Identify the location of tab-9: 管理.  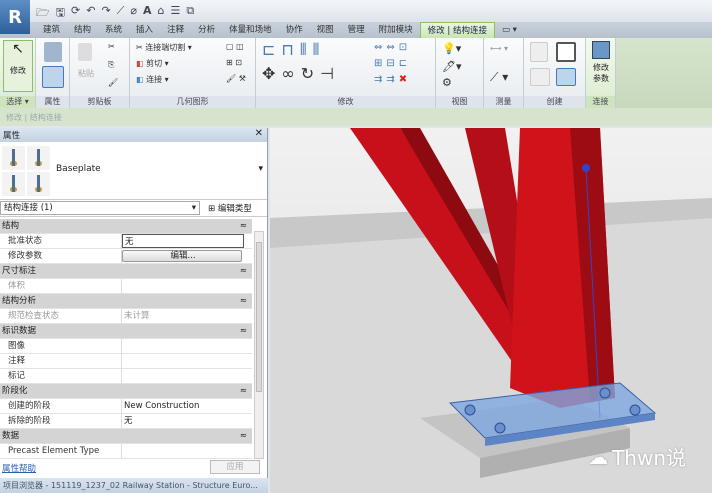
(356, 30).